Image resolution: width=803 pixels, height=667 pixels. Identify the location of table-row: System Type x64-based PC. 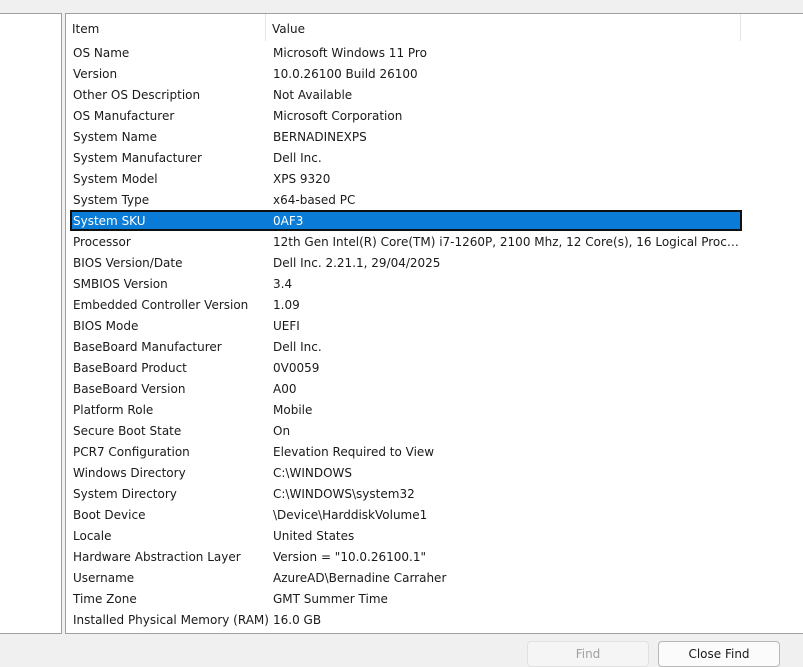
(406, 199).